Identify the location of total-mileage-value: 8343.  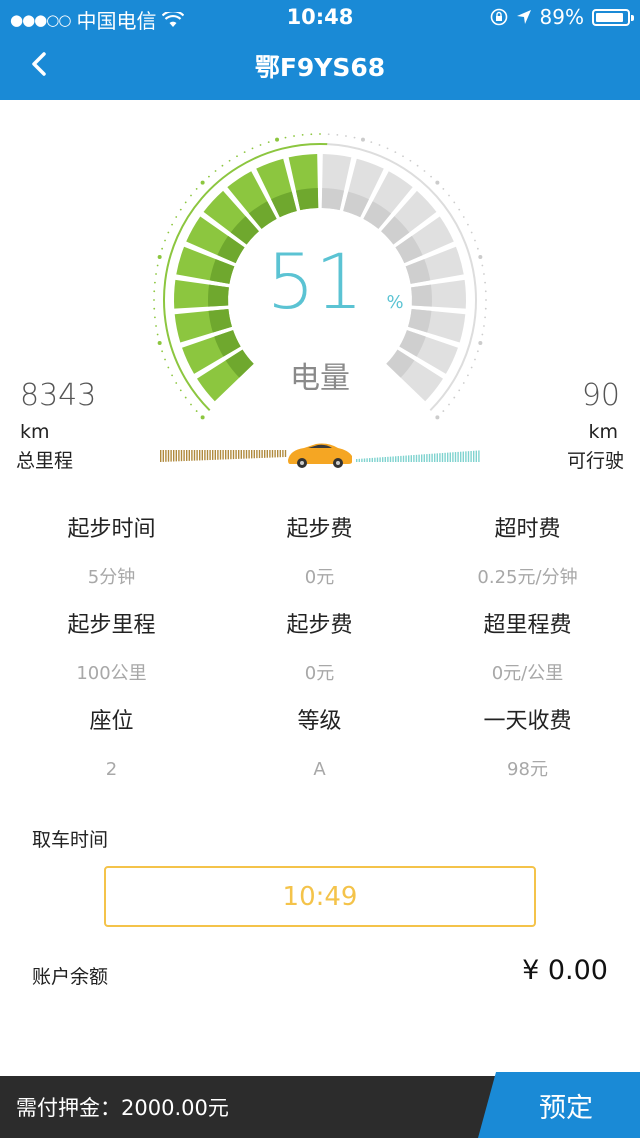
(58, 395).